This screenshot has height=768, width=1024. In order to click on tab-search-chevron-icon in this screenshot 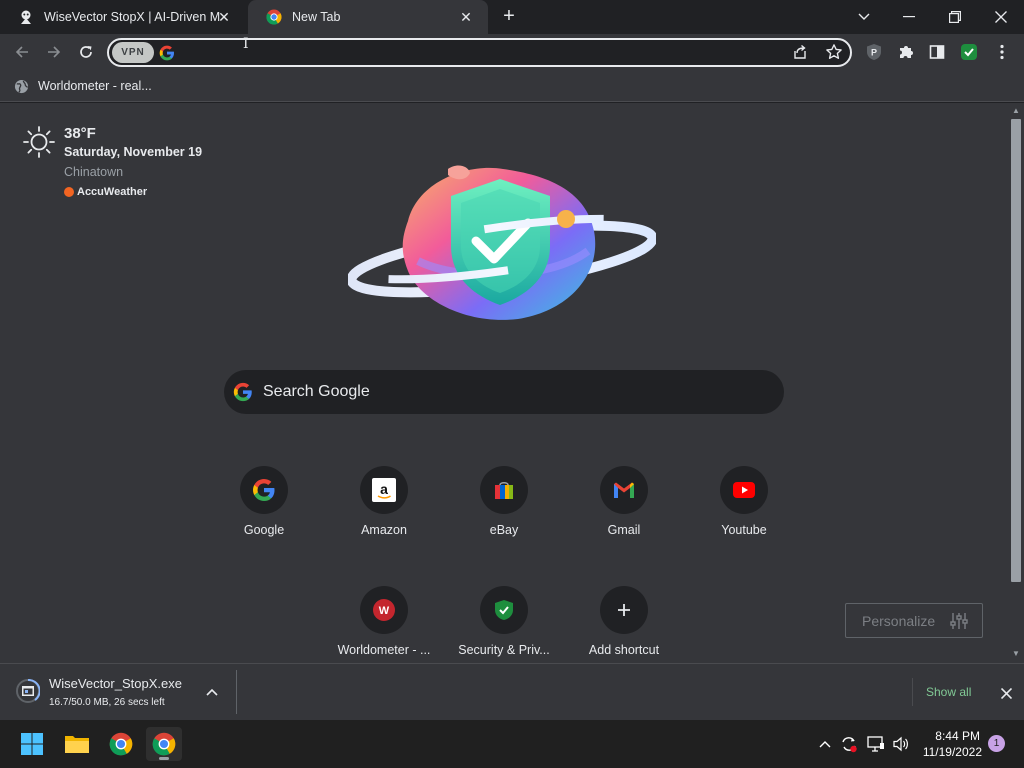, I will do `click(864, 17)`.